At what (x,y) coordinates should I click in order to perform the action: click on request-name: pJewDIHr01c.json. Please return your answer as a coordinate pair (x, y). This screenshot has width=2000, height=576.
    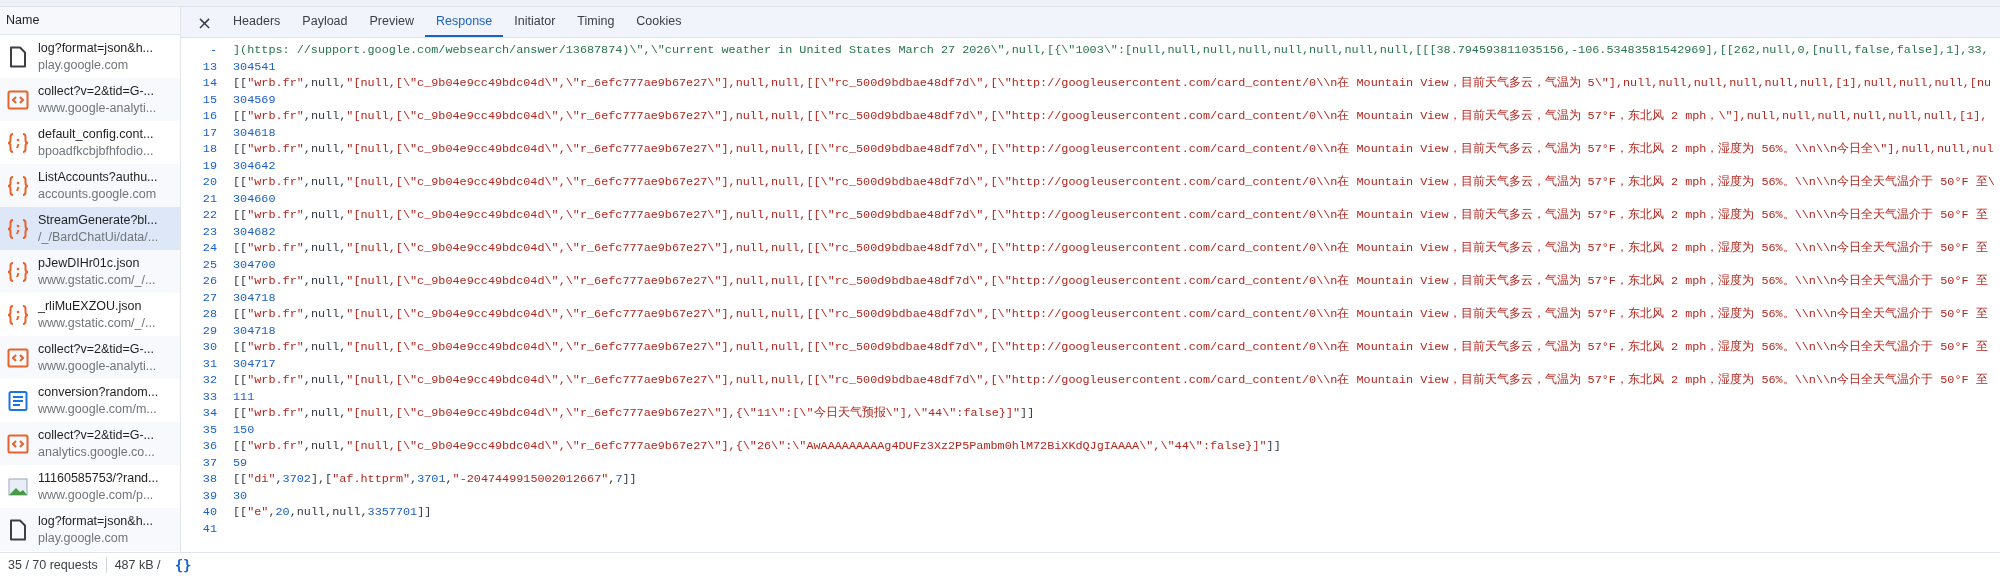
    Looking at the image, I should click on (89, 263).